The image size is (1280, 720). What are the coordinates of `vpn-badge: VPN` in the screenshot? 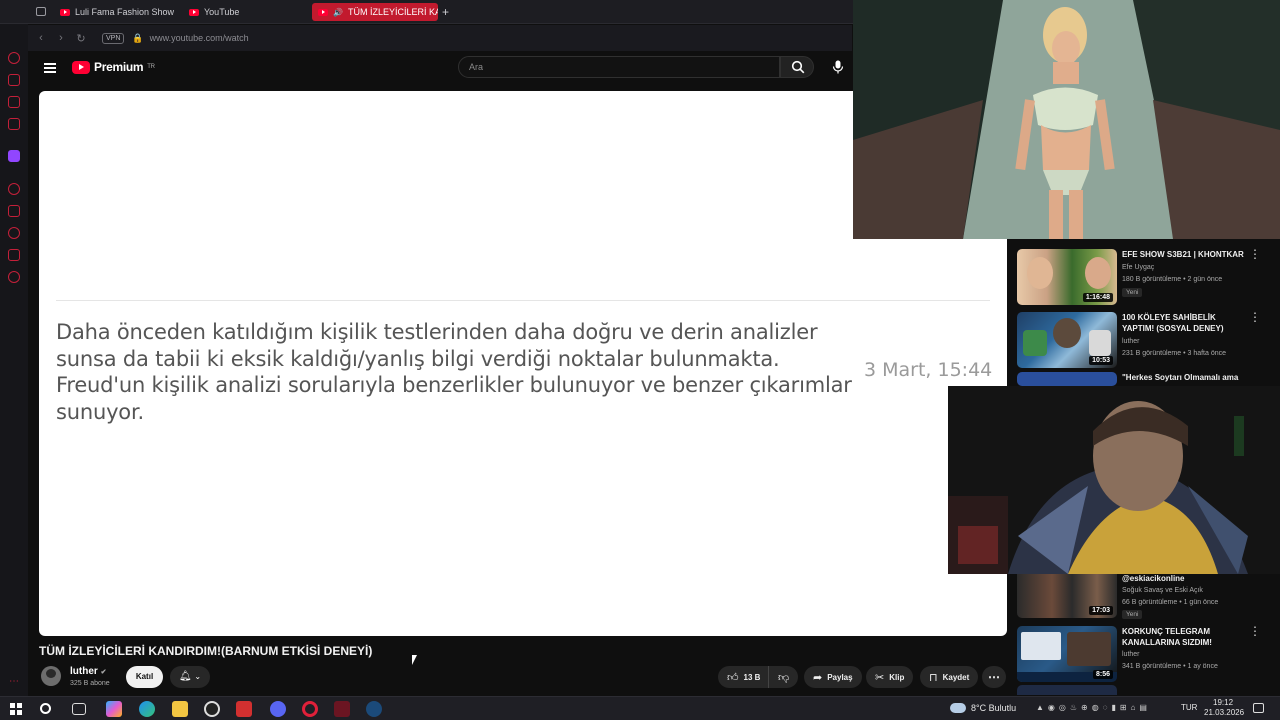 It's located at (113, 38).